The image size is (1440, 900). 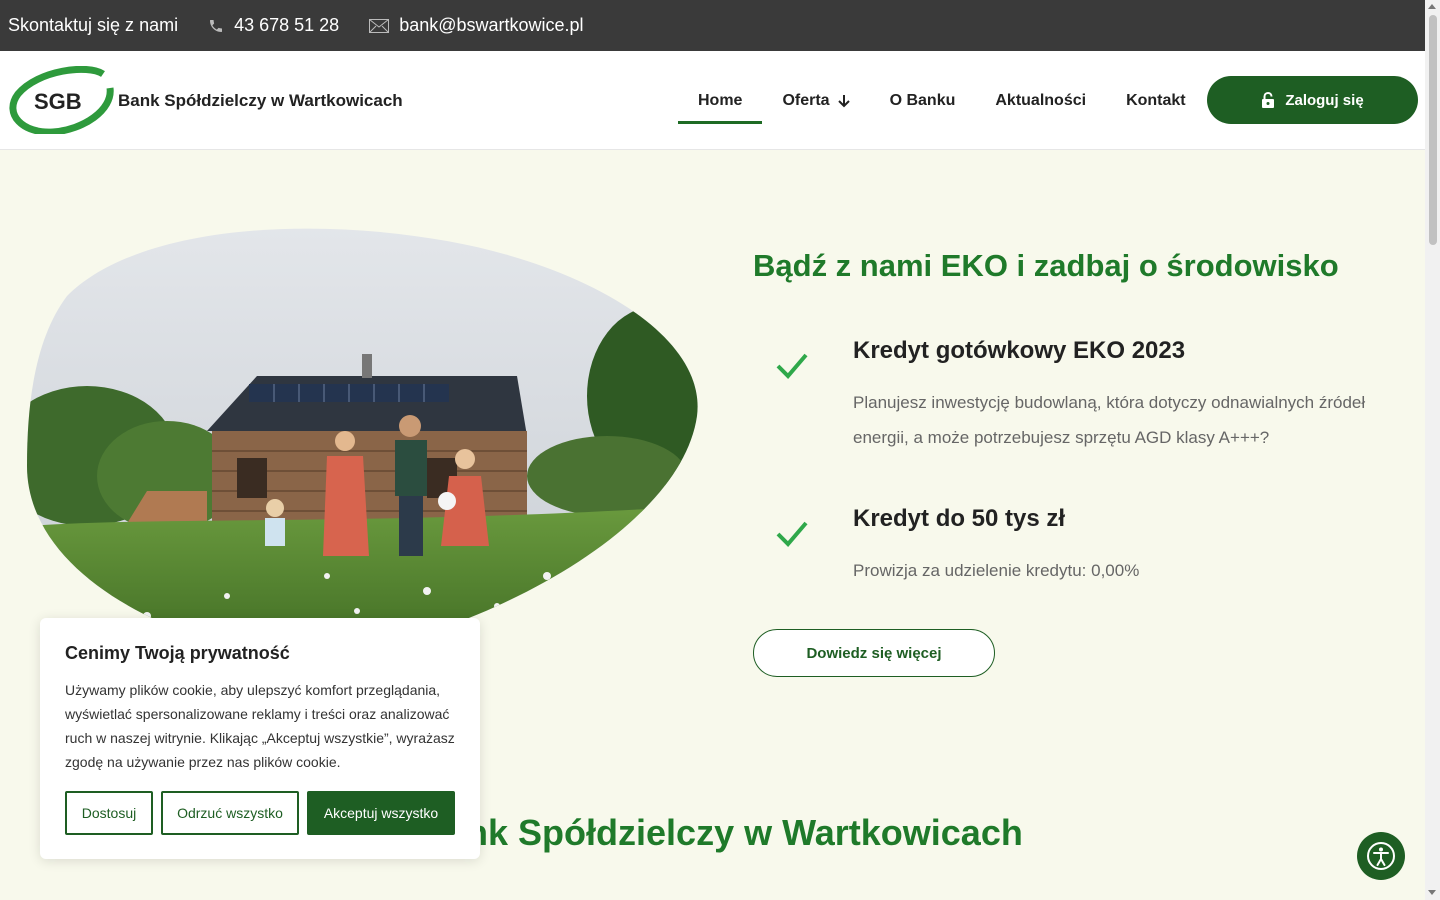 I want to click on phone-link: 43 678 51 28, so click(x=273, y=25).